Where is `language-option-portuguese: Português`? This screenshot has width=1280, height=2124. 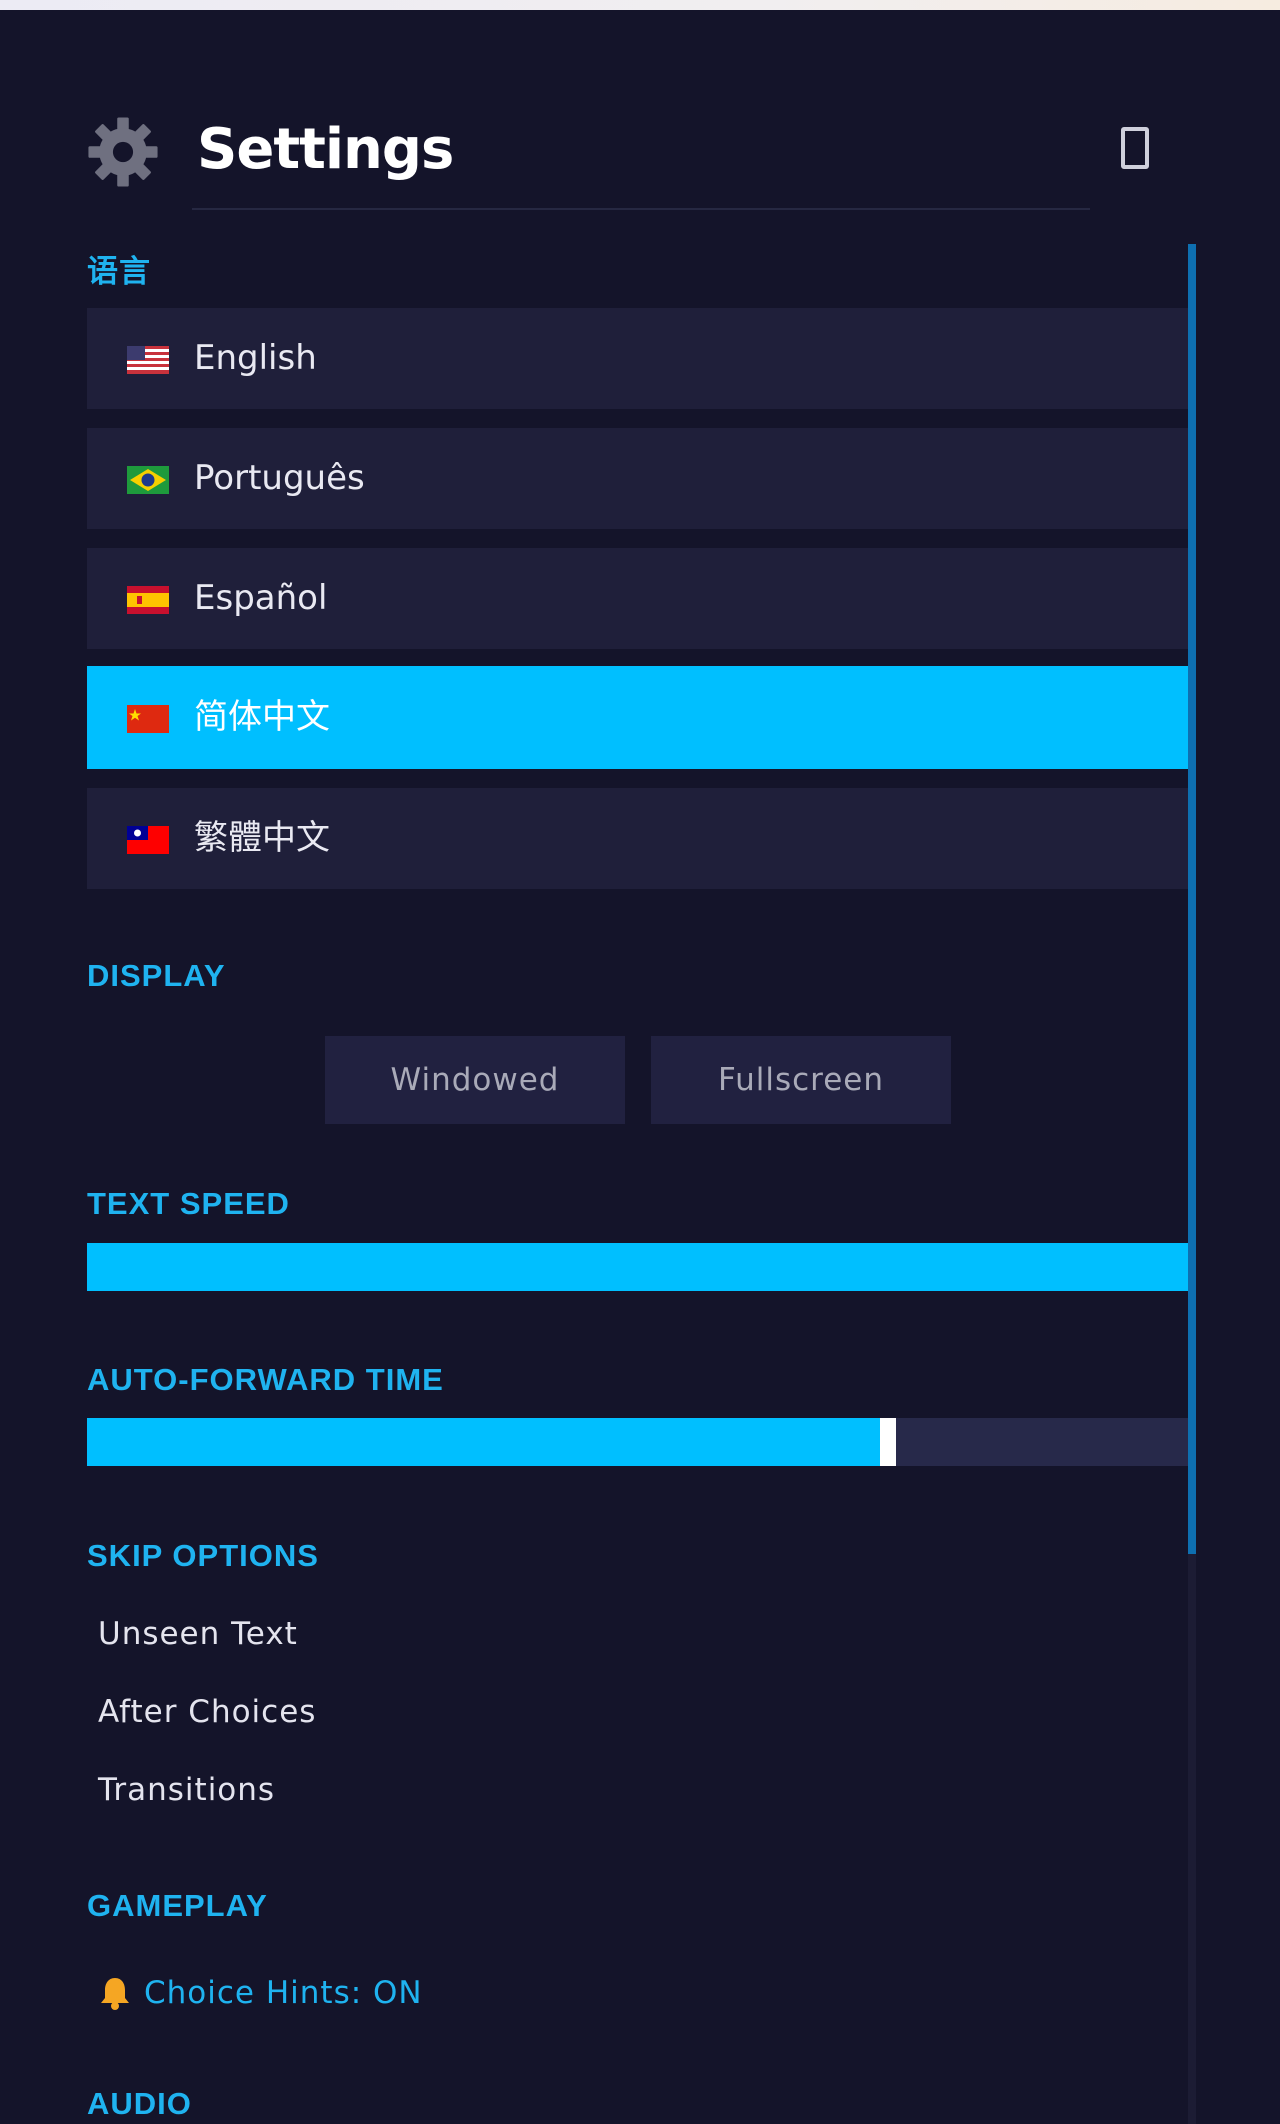
language-option-portuguese: Português is located at coordinates (637, 478).